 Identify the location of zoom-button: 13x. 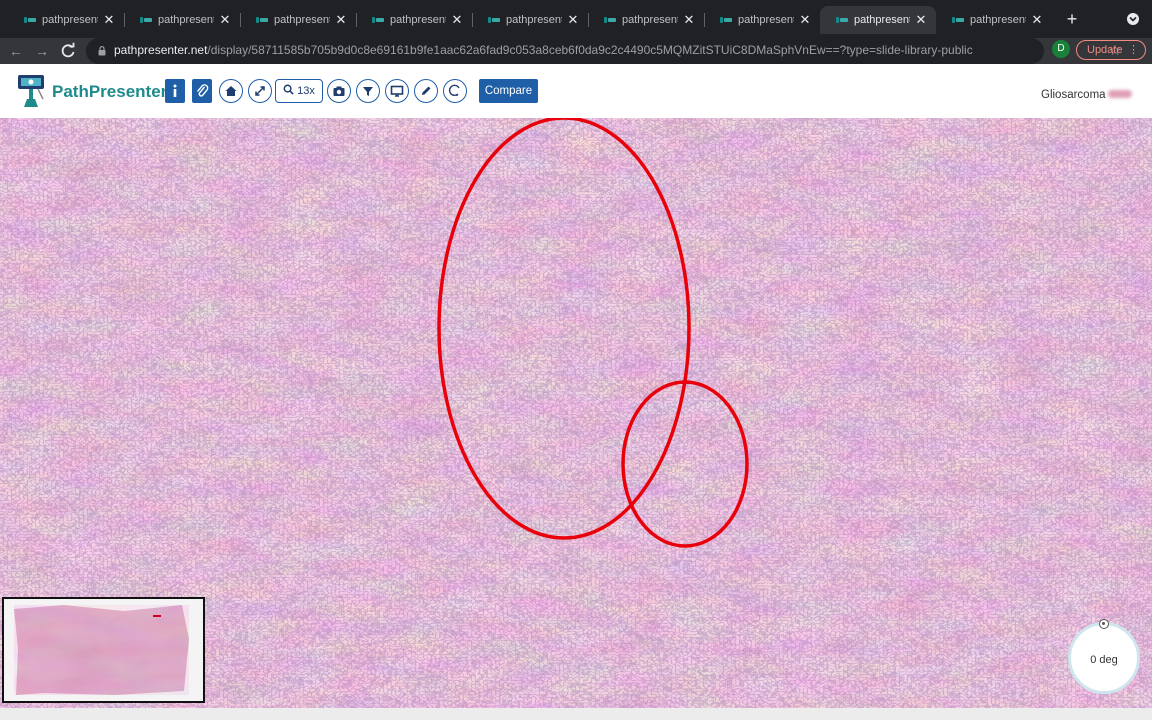
(299, 91).